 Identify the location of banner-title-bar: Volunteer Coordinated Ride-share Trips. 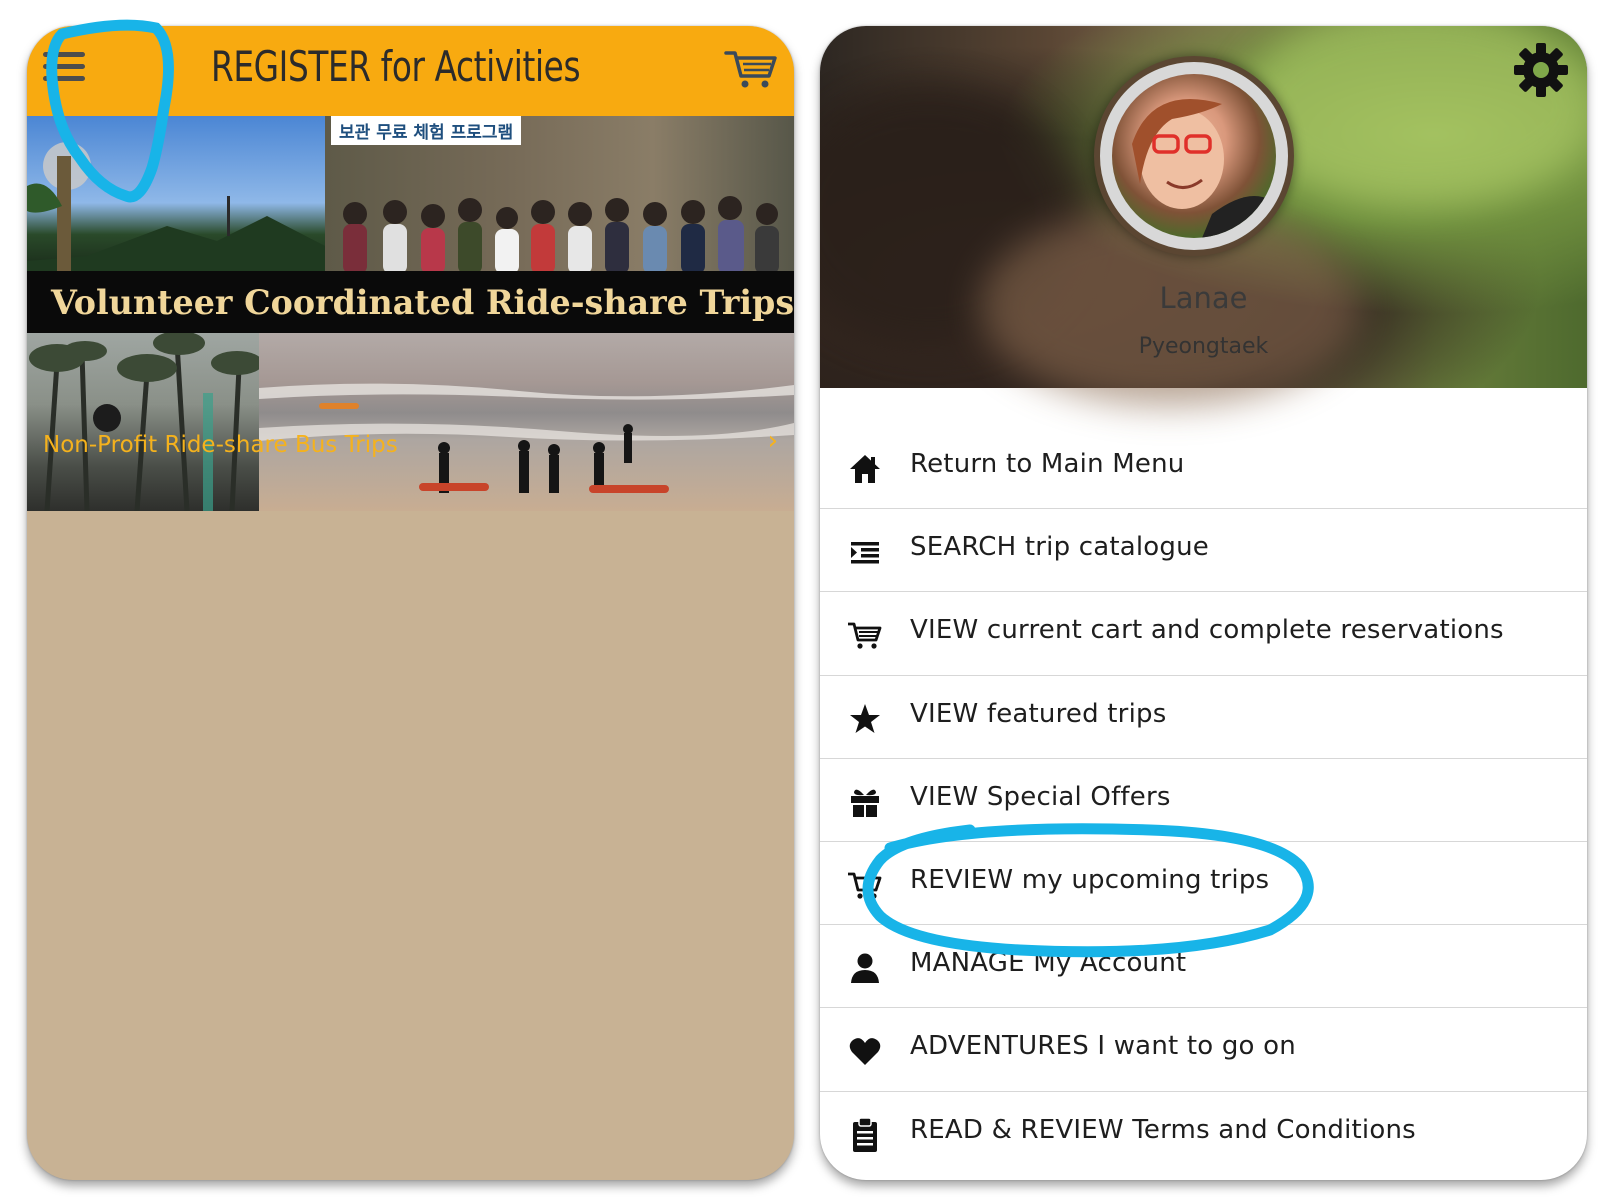
(410, 302).